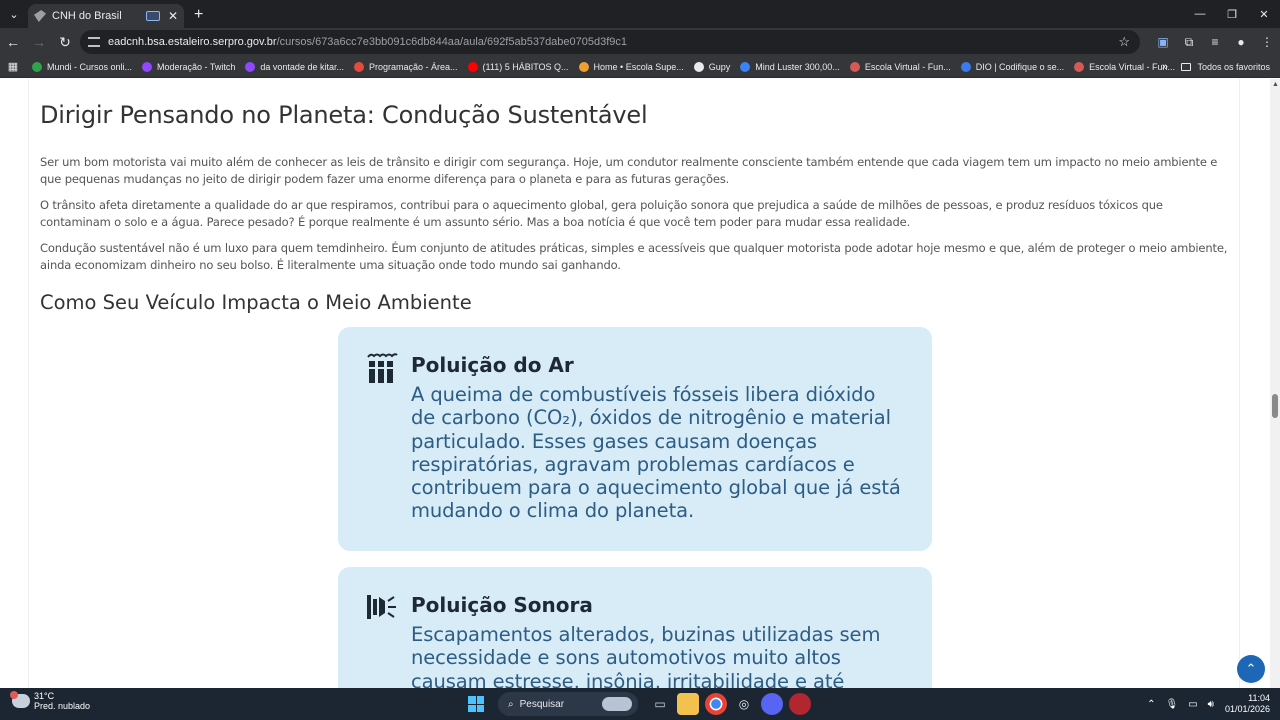 The width and height of the screenshot is (1280, 720). Describe the element at coordinates (94, 42) in the screenshot. I see `site-info-icon` at that location.